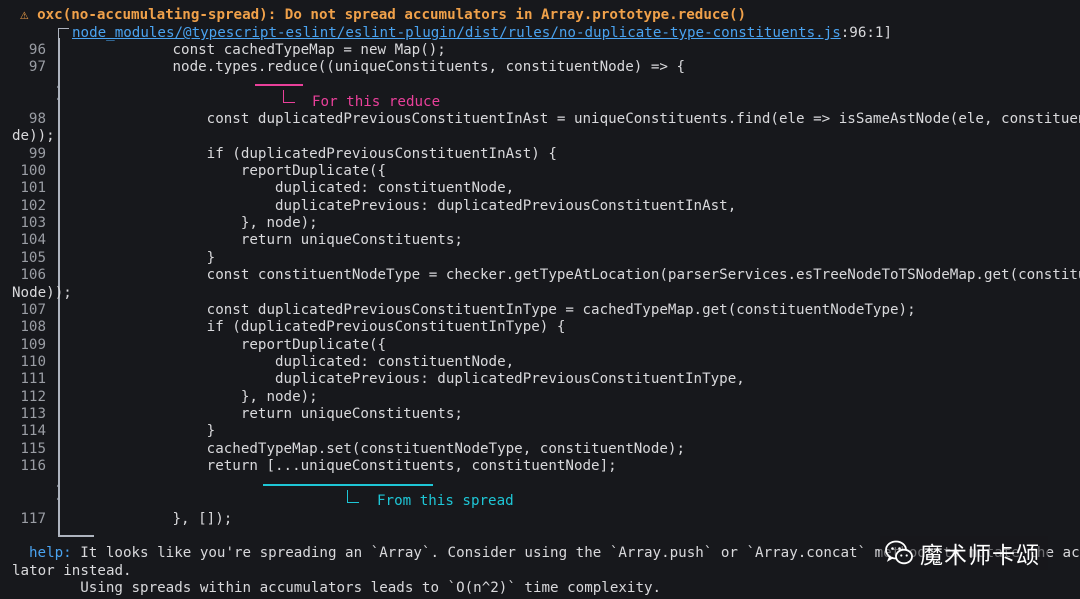 This screenshot has height=599, width=1080. I want to click on help-label: help:, so click(50, 553).